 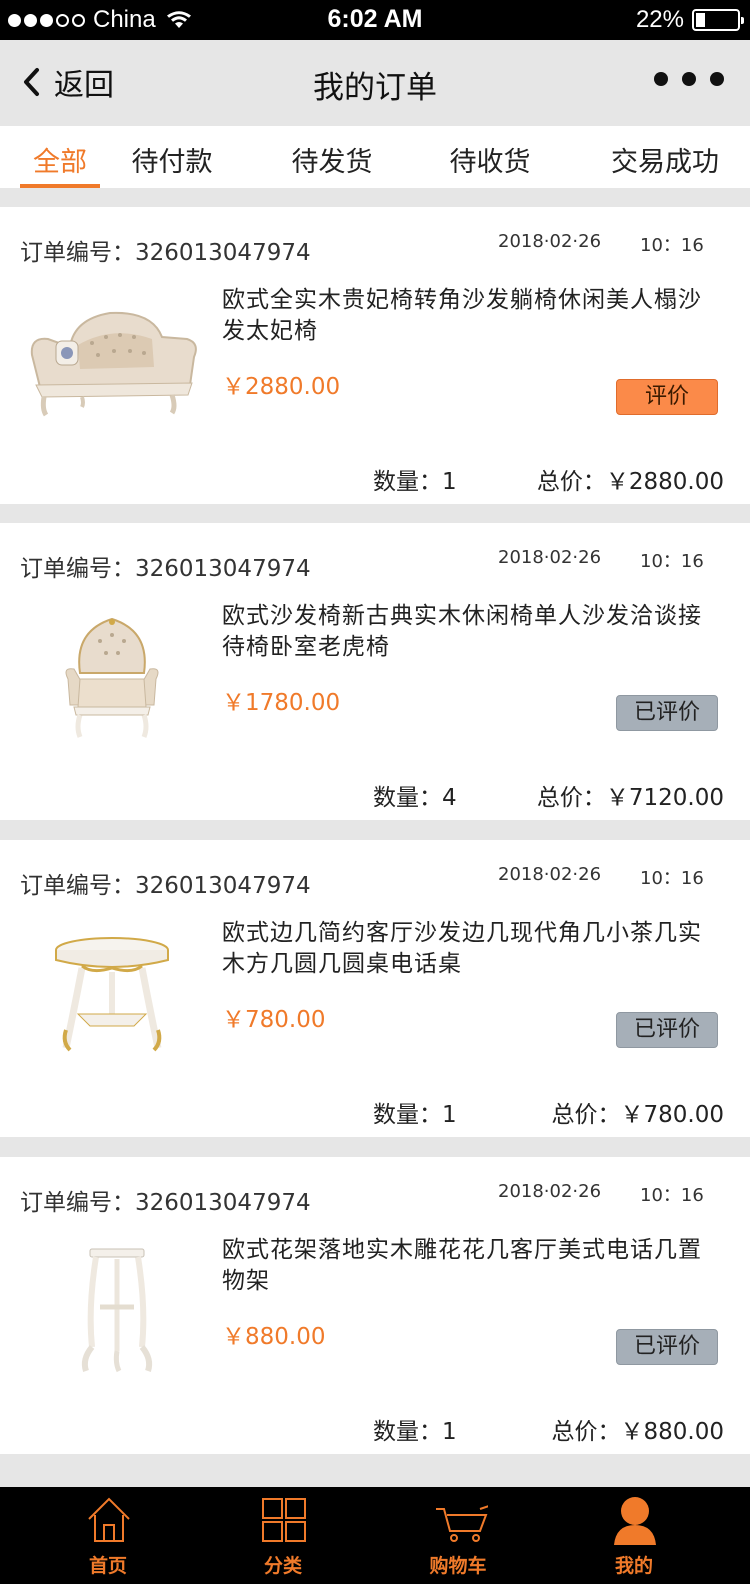 What do you see at coordinates (332, 164) in the screenshot?
I see `tab-pending-shipment: 待发货` at bounding box center [332, 164].